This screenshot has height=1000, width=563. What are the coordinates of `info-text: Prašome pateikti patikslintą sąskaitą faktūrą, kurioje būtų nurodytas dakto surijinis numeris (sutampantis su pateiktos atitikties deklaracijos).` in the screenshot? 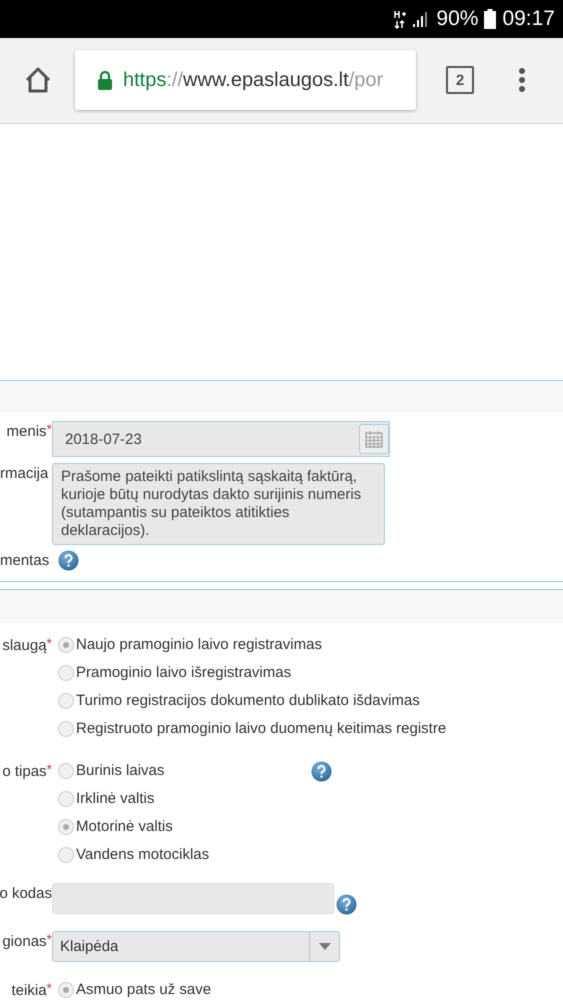 It's located at (218, 504).